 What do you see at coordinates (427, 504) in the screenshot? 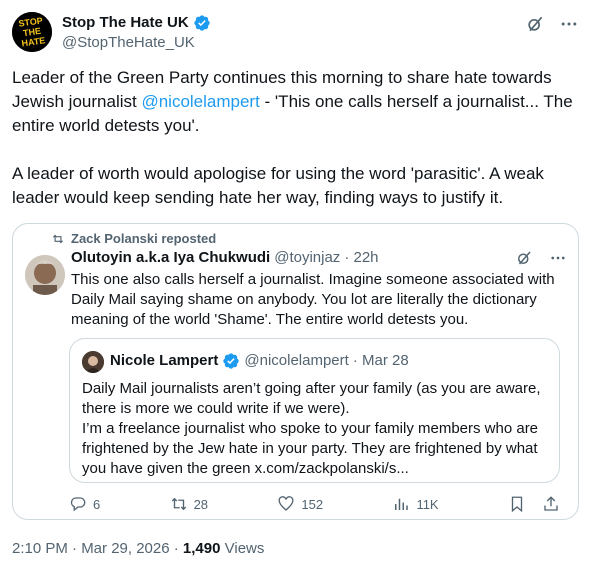
I see `views-count: 11K` at bounding box center [427, 504].